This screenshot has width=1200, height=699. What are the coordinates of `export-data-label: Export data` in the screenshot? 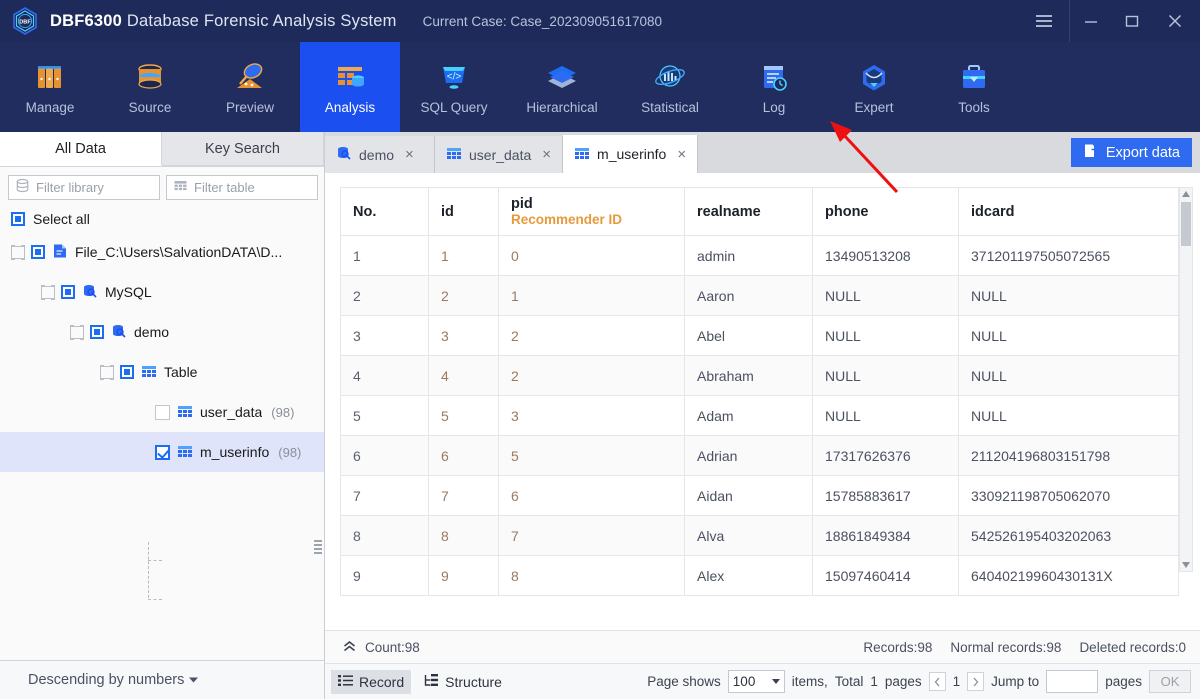 It's located at (1142, 152).